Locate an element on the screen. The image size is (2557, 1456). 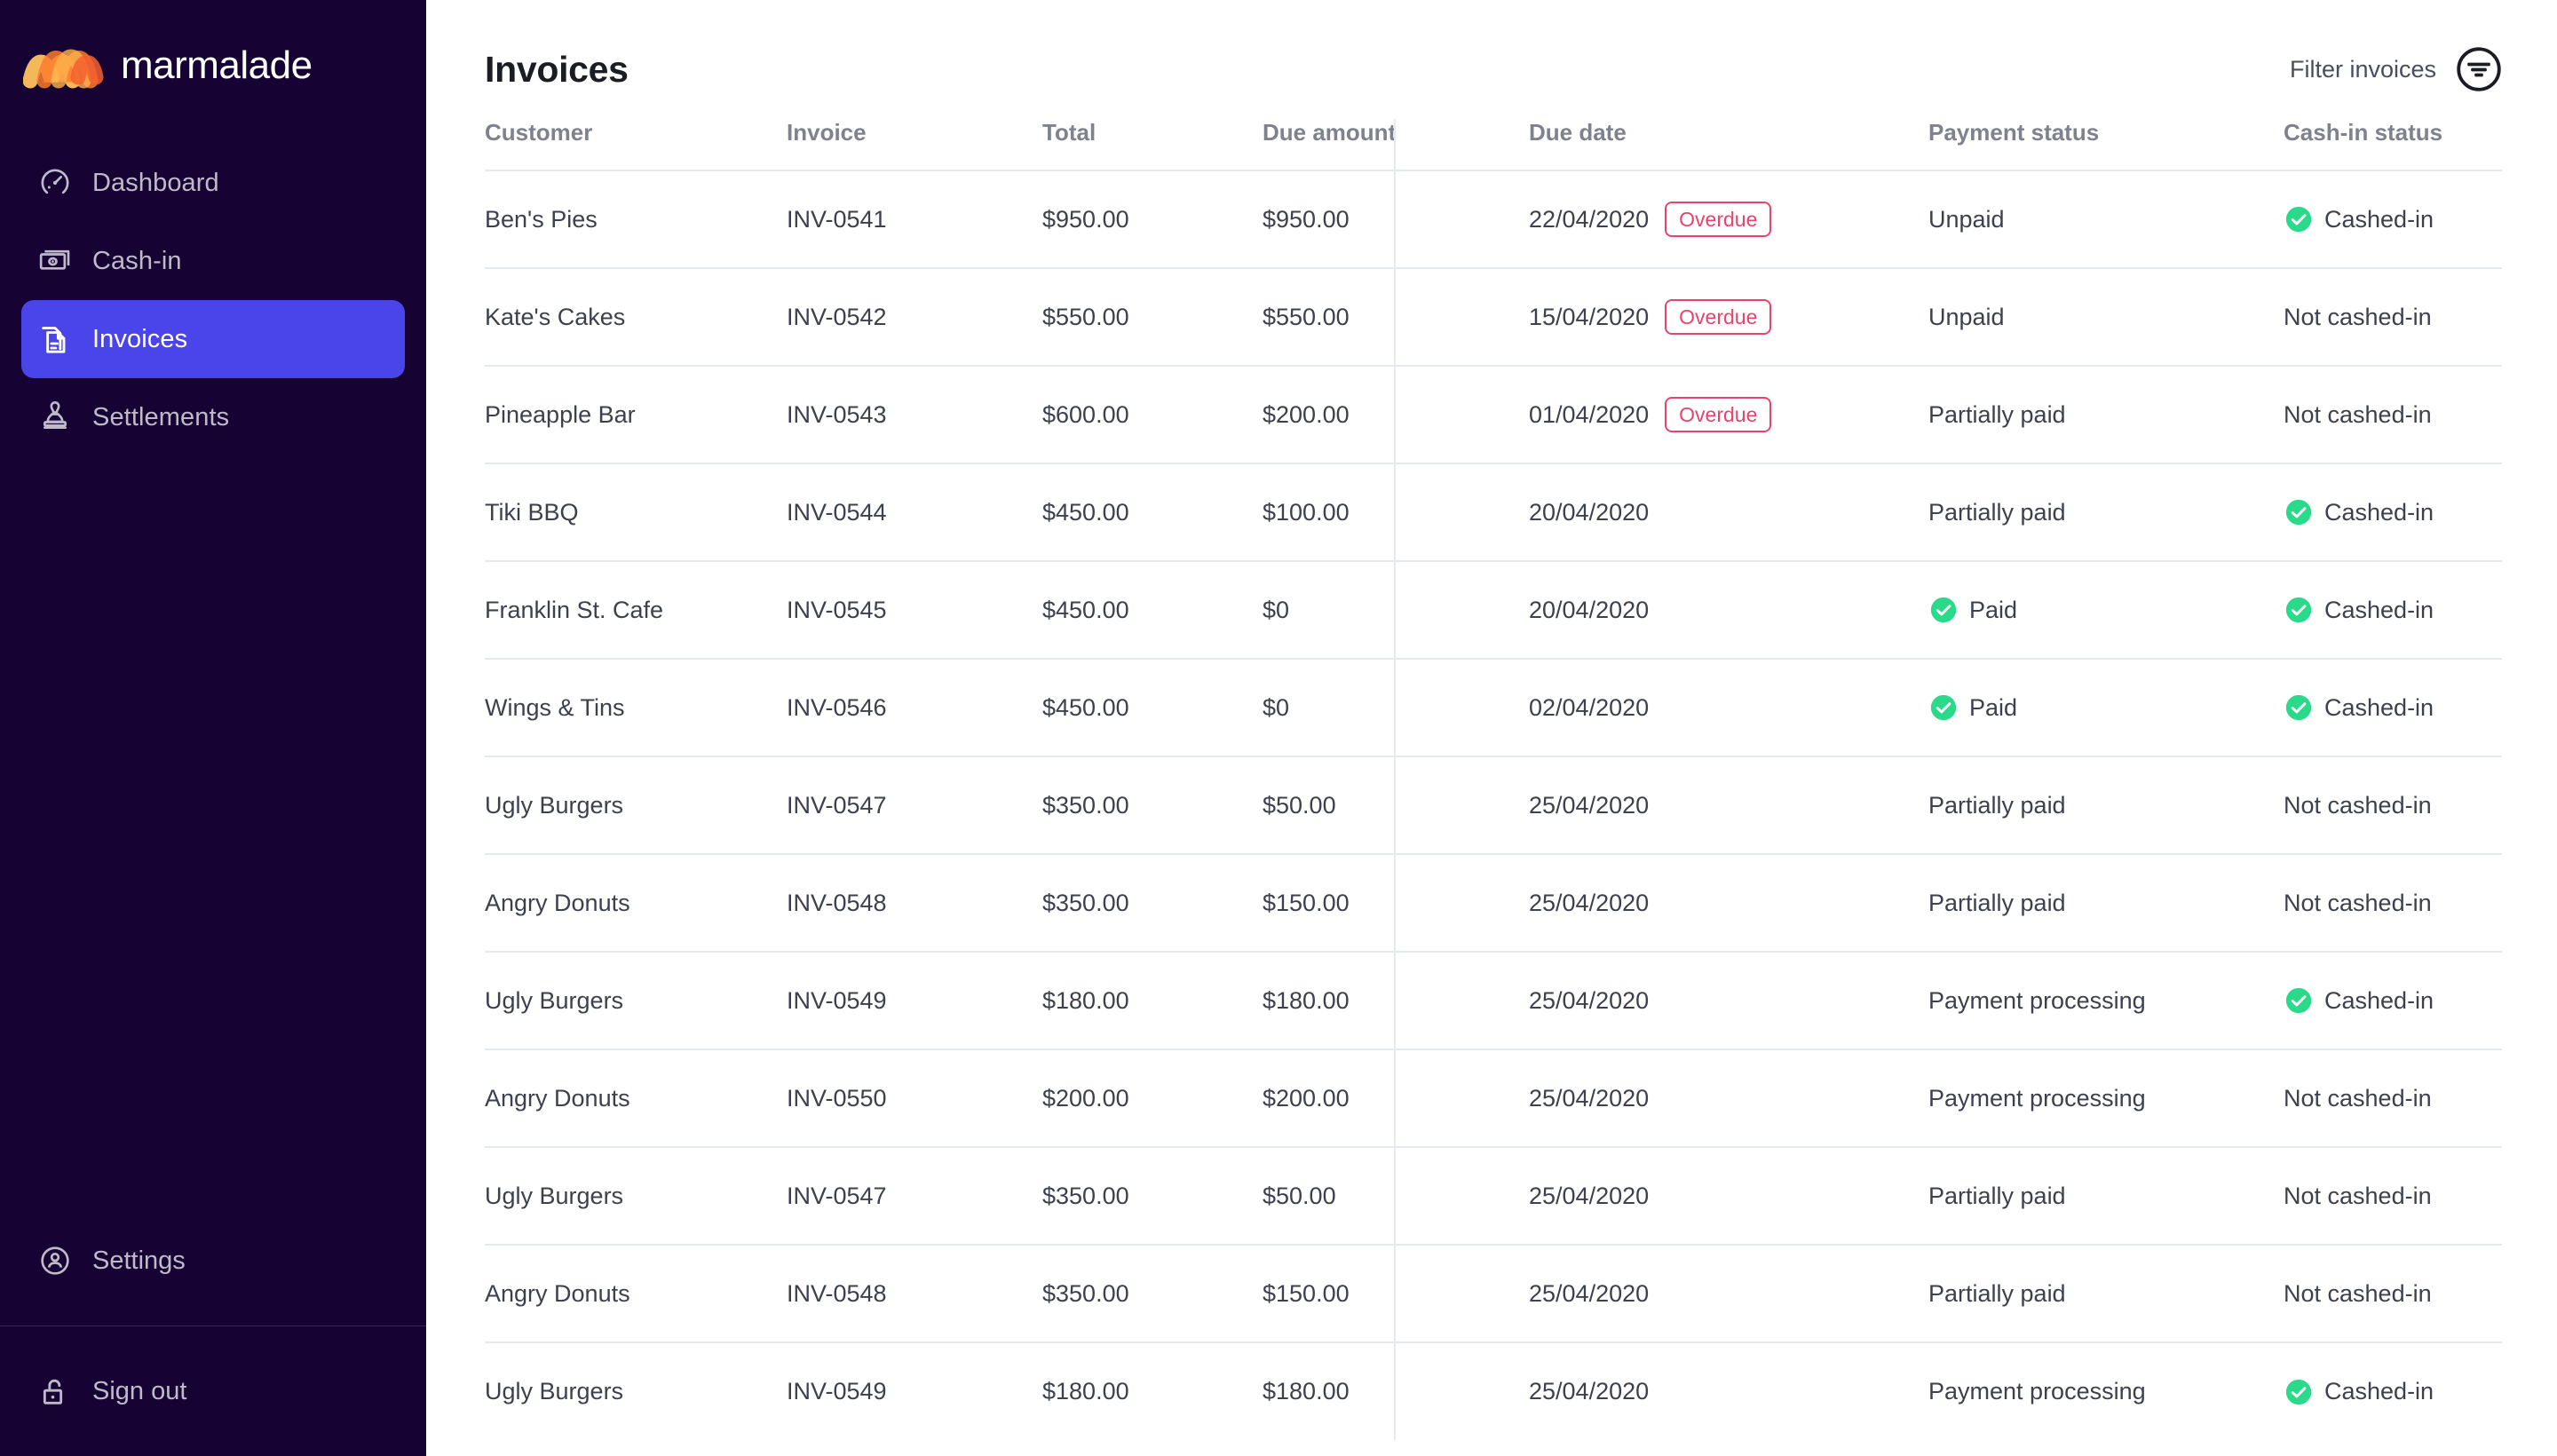
column-header-due-date: Due date is located at coordinates (1728, 145).